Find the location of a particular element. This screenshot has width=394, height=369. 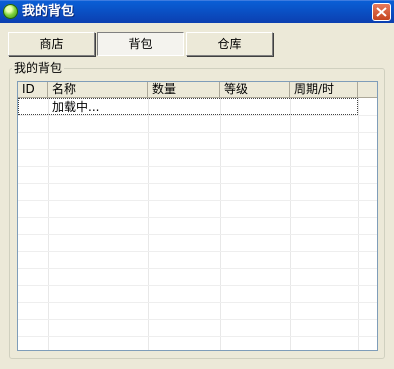

tab-backpack: 背包 is located at coordinates (140, 44).